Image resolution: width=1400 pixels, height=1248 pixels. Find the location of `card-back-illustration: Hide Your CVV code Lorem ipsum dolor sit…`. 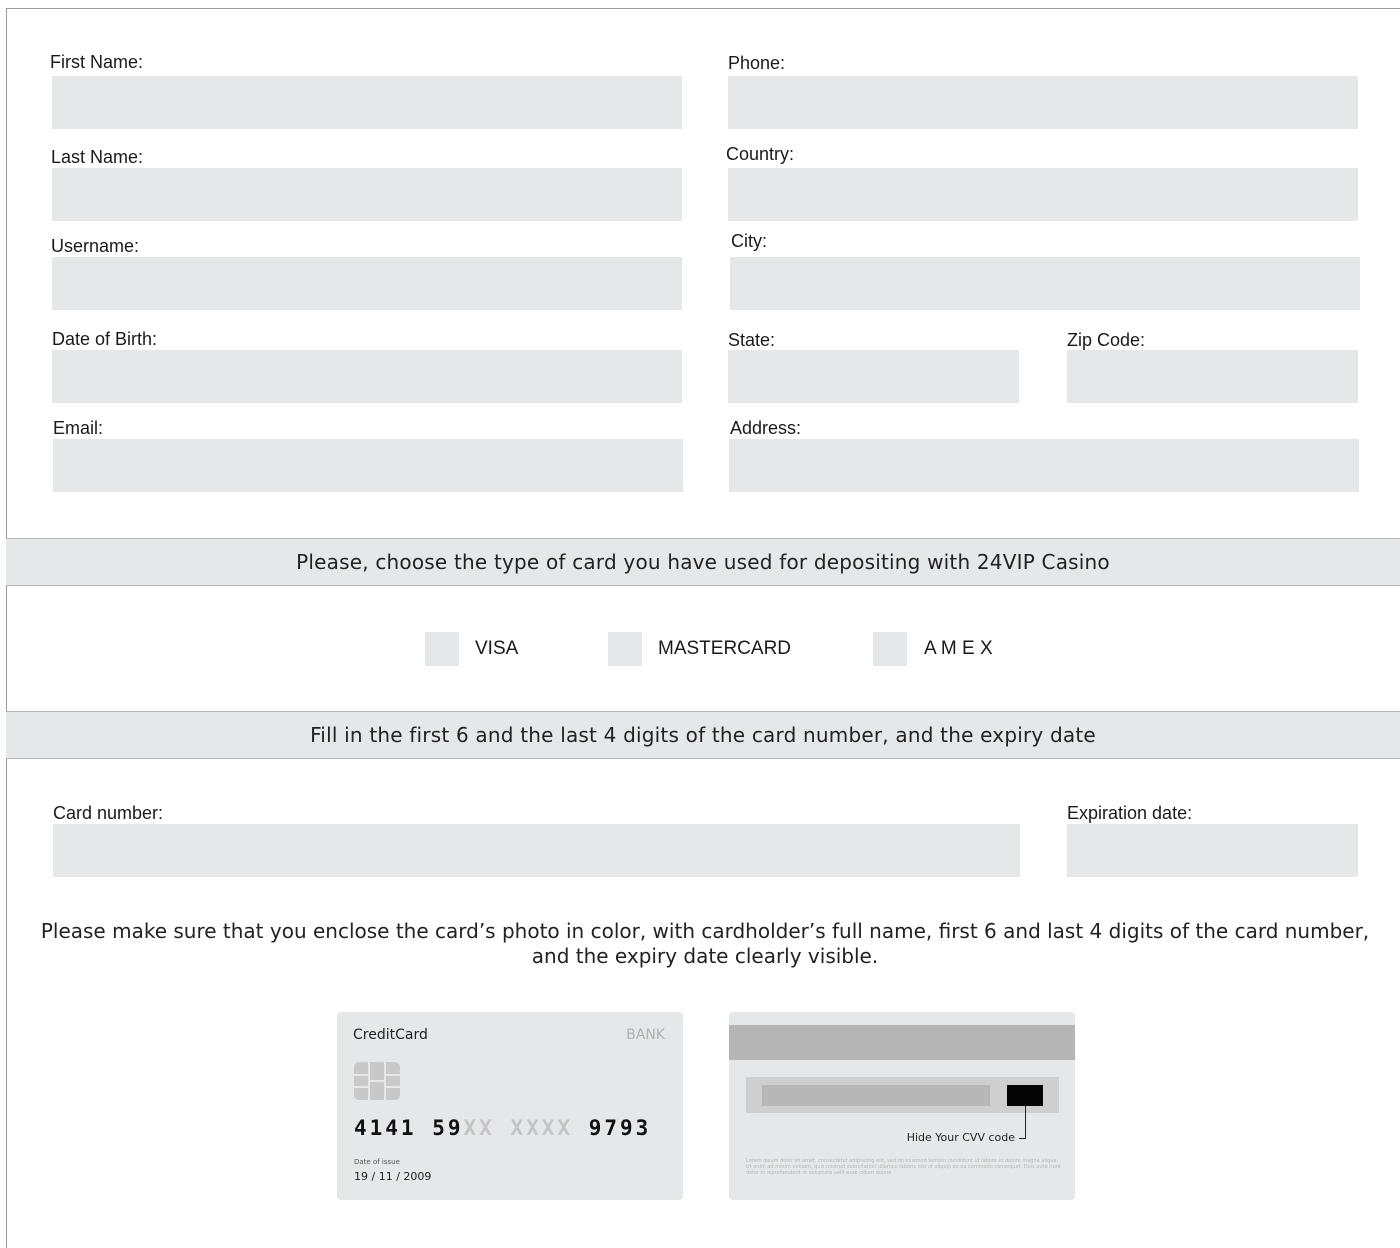

card-back-illustration: Hide Your CVV code Lorem ipsum dolor sit… is located at coordinates (902, 1106).